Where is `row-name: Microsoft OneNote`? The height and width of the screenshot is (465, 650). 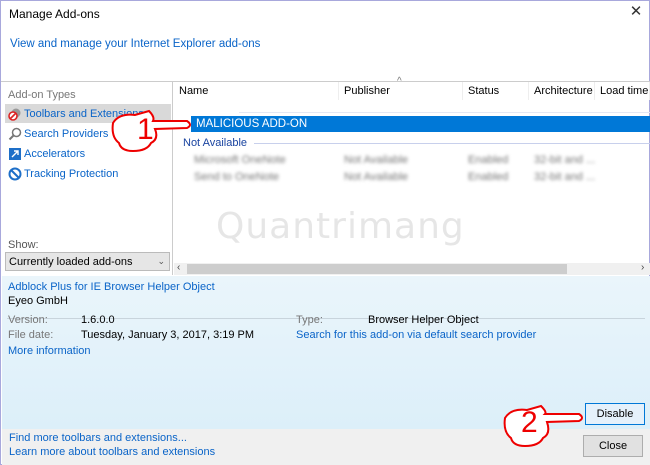 row-name: Microsoft OneNote is located at coordinates (240, 160).